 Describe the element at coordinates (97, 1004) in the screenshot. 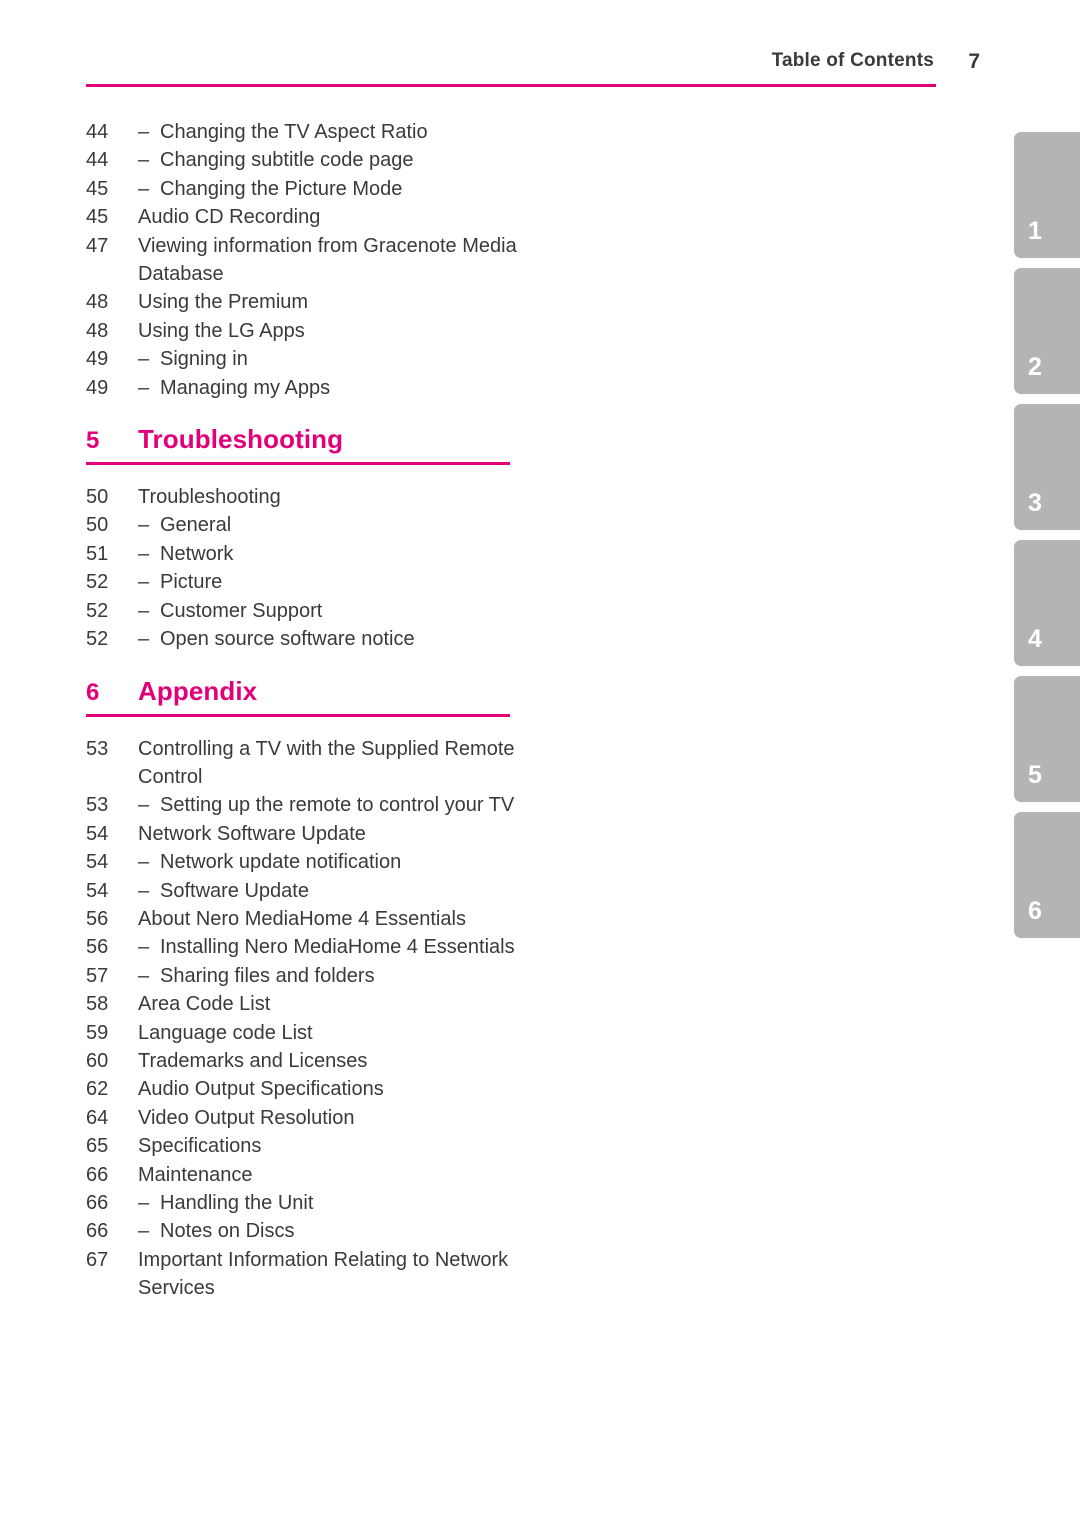

I see `toc-entry-page-number: 58` at that location.